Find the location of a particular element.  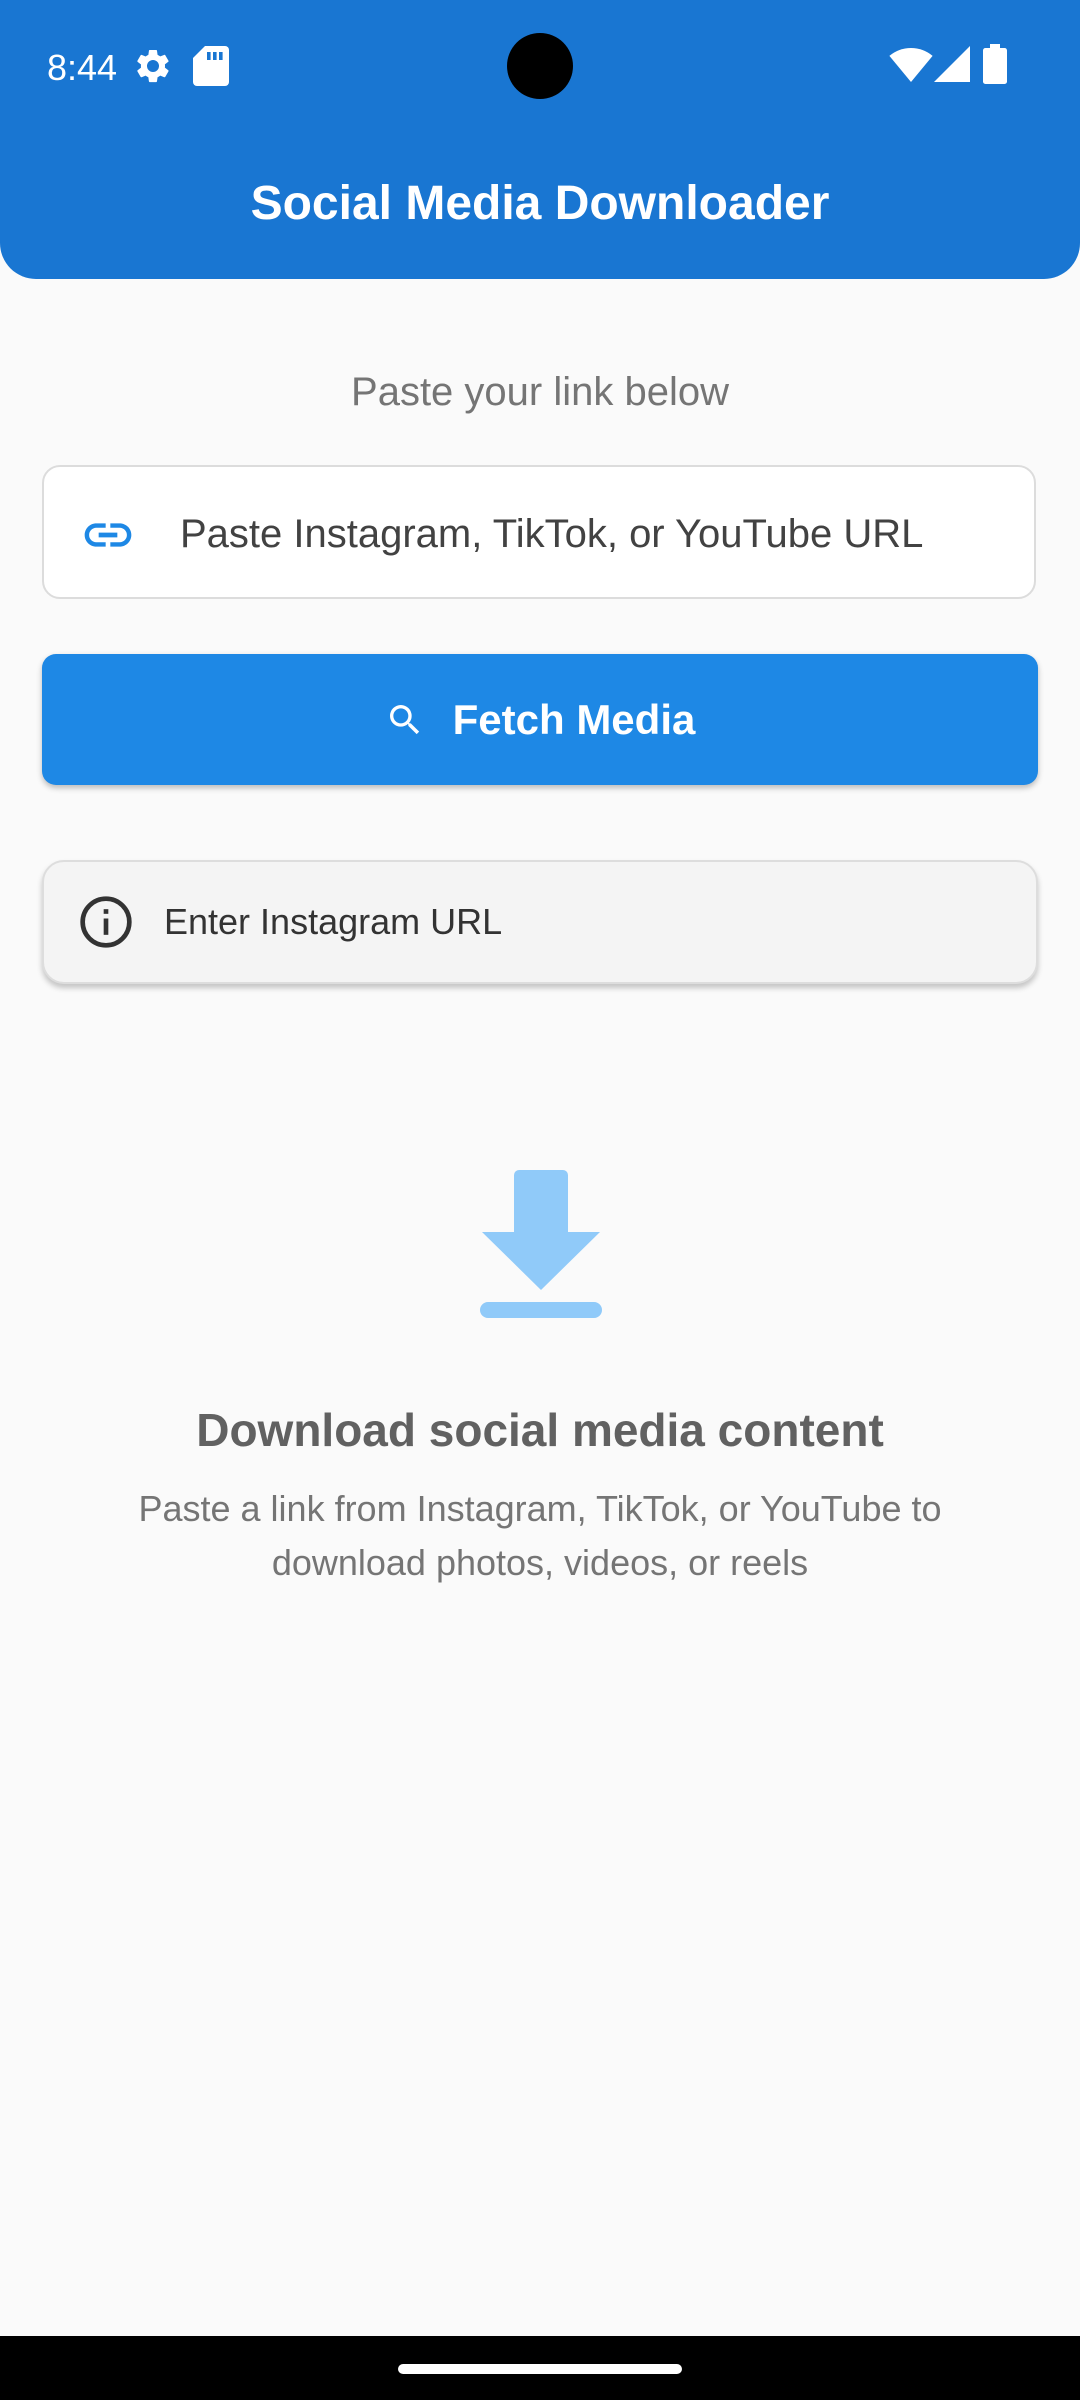

sd-card-icon is located at coordinates (211, 66).